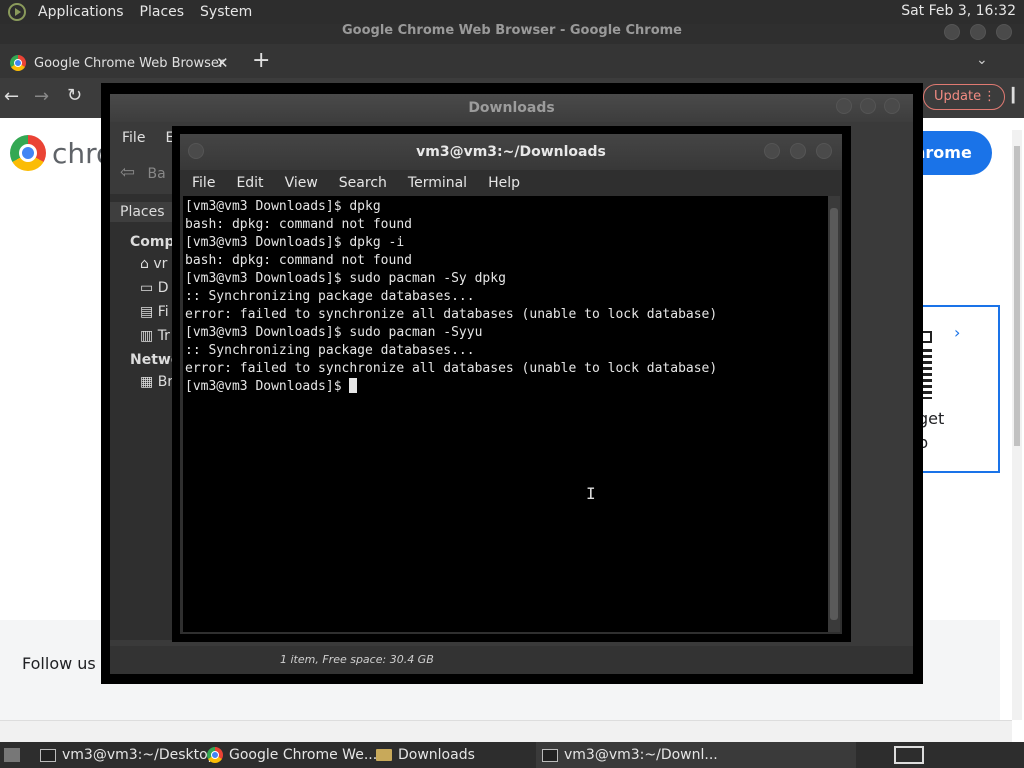 Image resolution: width=1024 pixels, height=768 pixels. I want to click on task-label: vm3@vm3:~/Desktop, so click(139, 755).